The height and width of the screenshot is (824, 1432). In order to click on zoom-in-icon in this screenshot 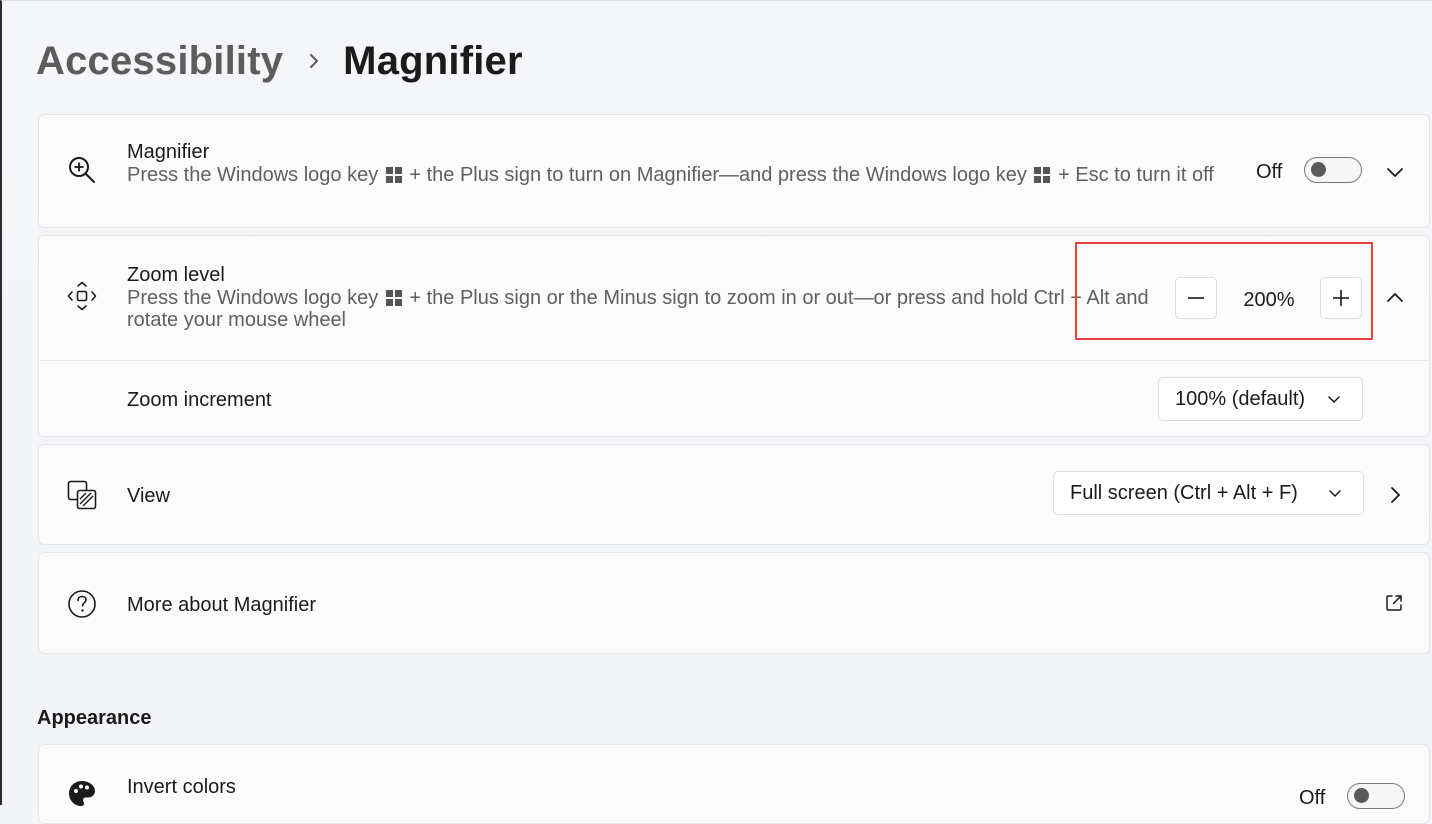, I will do `click(82, 170)`.